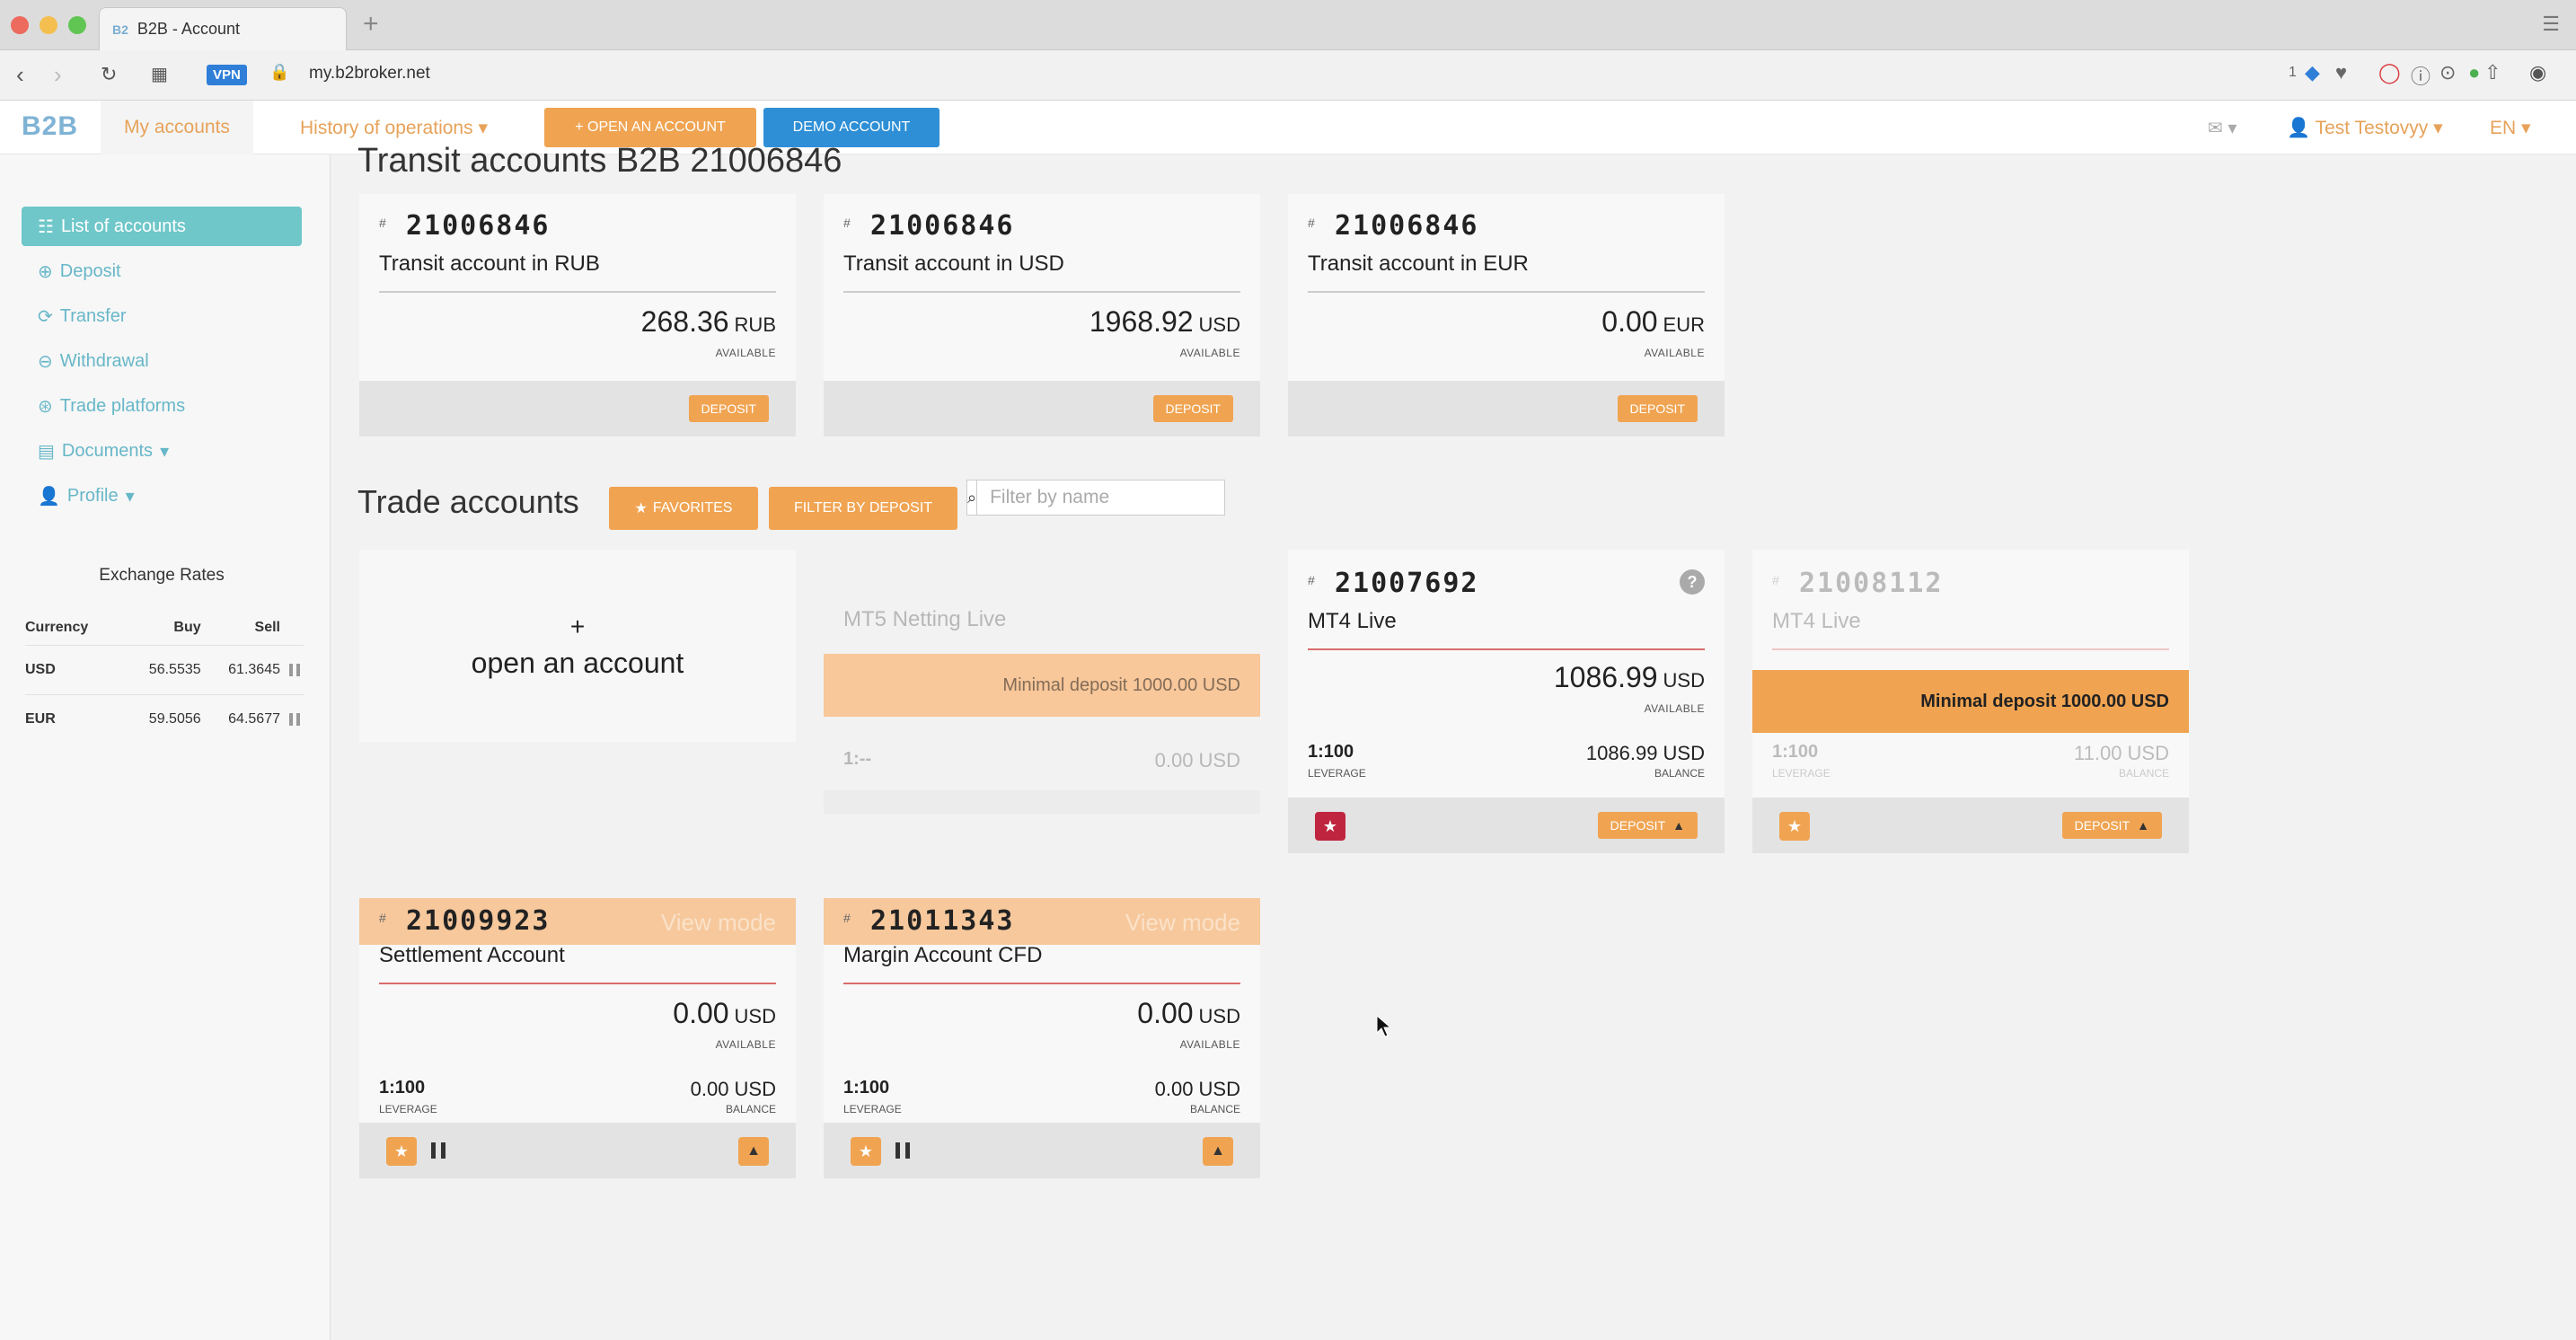  What do you see at coordinates (2341, 72) in the screenshot?
I see `heart-icon: ♥` at bounding box center [2341, 72].